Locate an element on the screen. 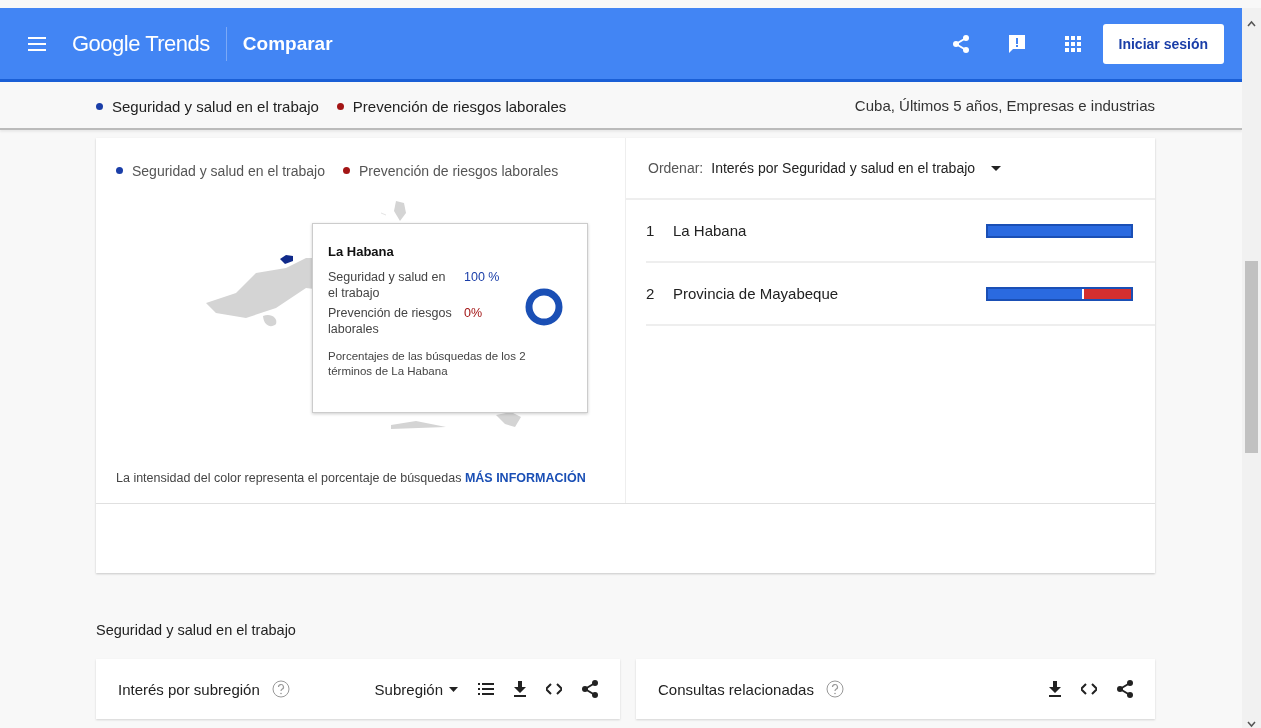  card-title: Consultas relacionadas is located at coordinates (736, 689).